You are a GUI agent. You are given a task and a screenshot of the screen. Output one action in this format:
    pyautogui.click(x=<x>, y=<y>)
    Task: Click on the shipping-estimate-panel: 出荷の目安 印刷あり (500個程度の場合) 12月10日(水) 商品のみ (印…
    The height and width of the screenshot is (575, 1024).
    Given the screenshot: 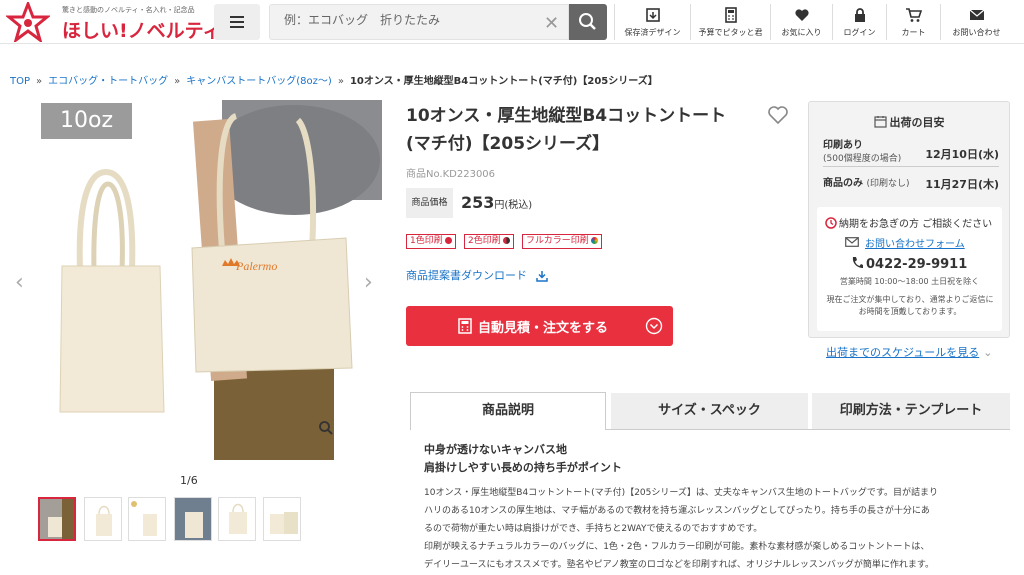 What is the action you would take?
    pyautogui.click(x=909, y=219)
    